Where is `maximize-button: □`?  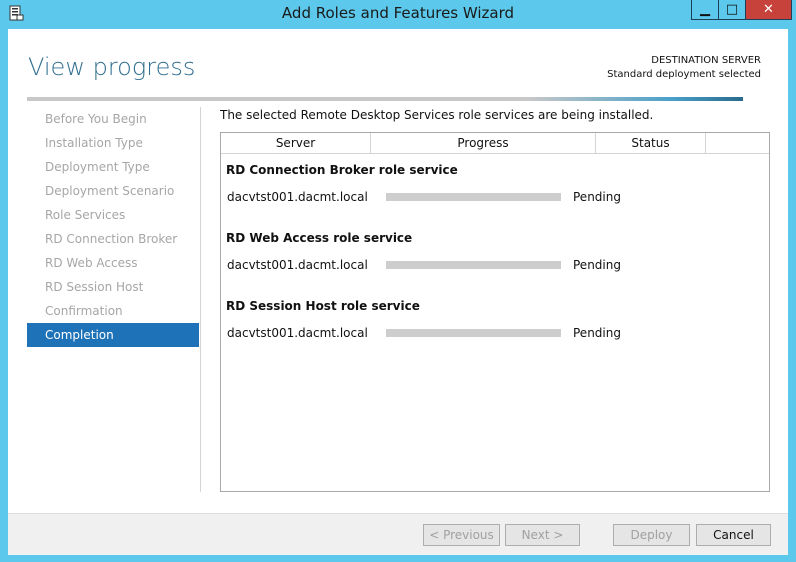 maximize-button: □ is located at coordinates (731, 10).